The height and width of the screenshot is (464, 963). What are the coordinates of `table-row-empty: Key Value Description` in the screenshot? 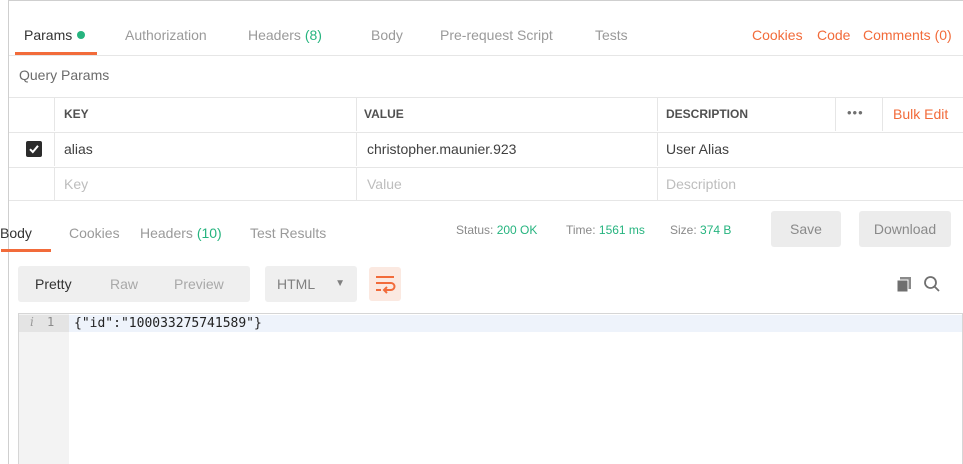 It's located at (486, 184).